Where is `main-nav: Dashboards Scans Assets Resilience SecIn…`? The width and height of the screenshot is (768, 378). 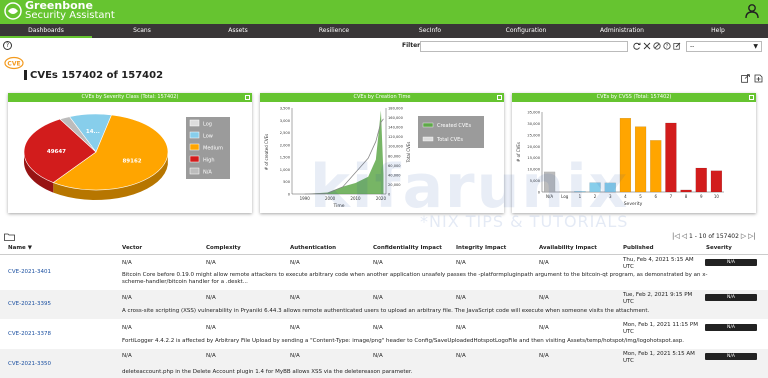 main-nav: Dashboards Scans Assets Resilience SecIn… is located at coordinates (384, 31).